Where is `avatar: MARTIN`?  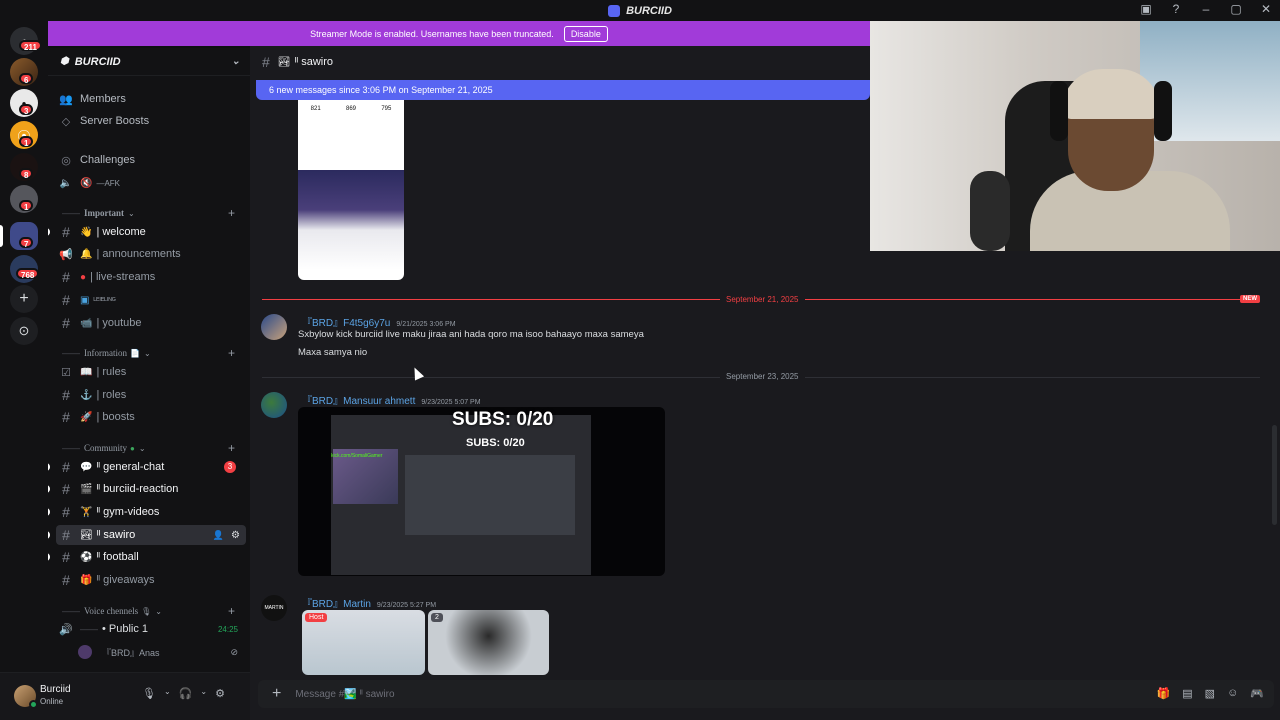 avatar: MARTIN is located at coordinates (274, 608).